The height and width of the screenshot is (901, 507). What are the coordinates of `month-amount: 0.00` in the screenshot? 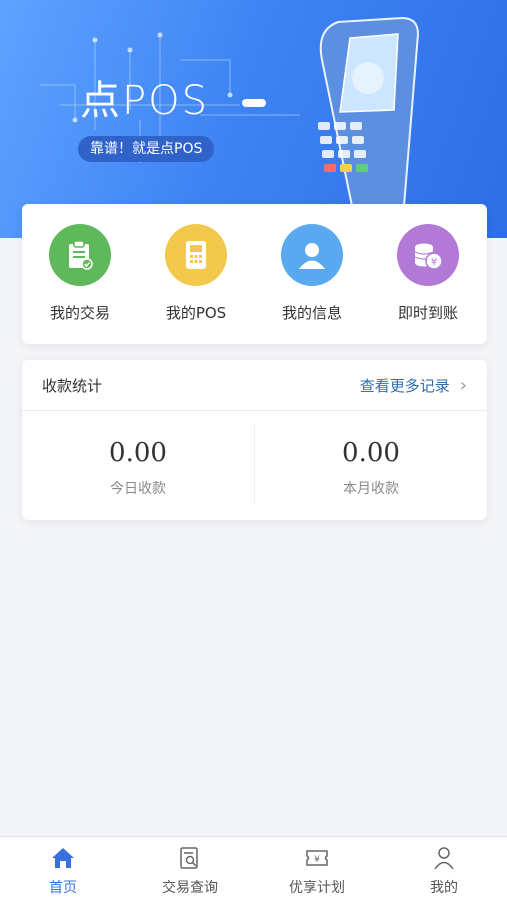 It's located at (371, 453).